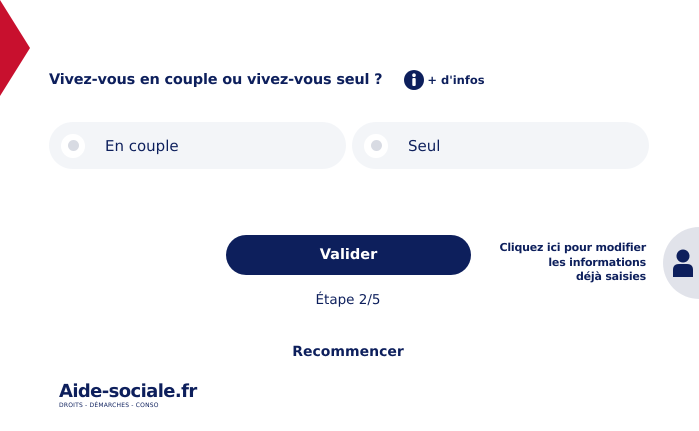  I want to click on step-text: Étape 2/5, so click(348, 300).